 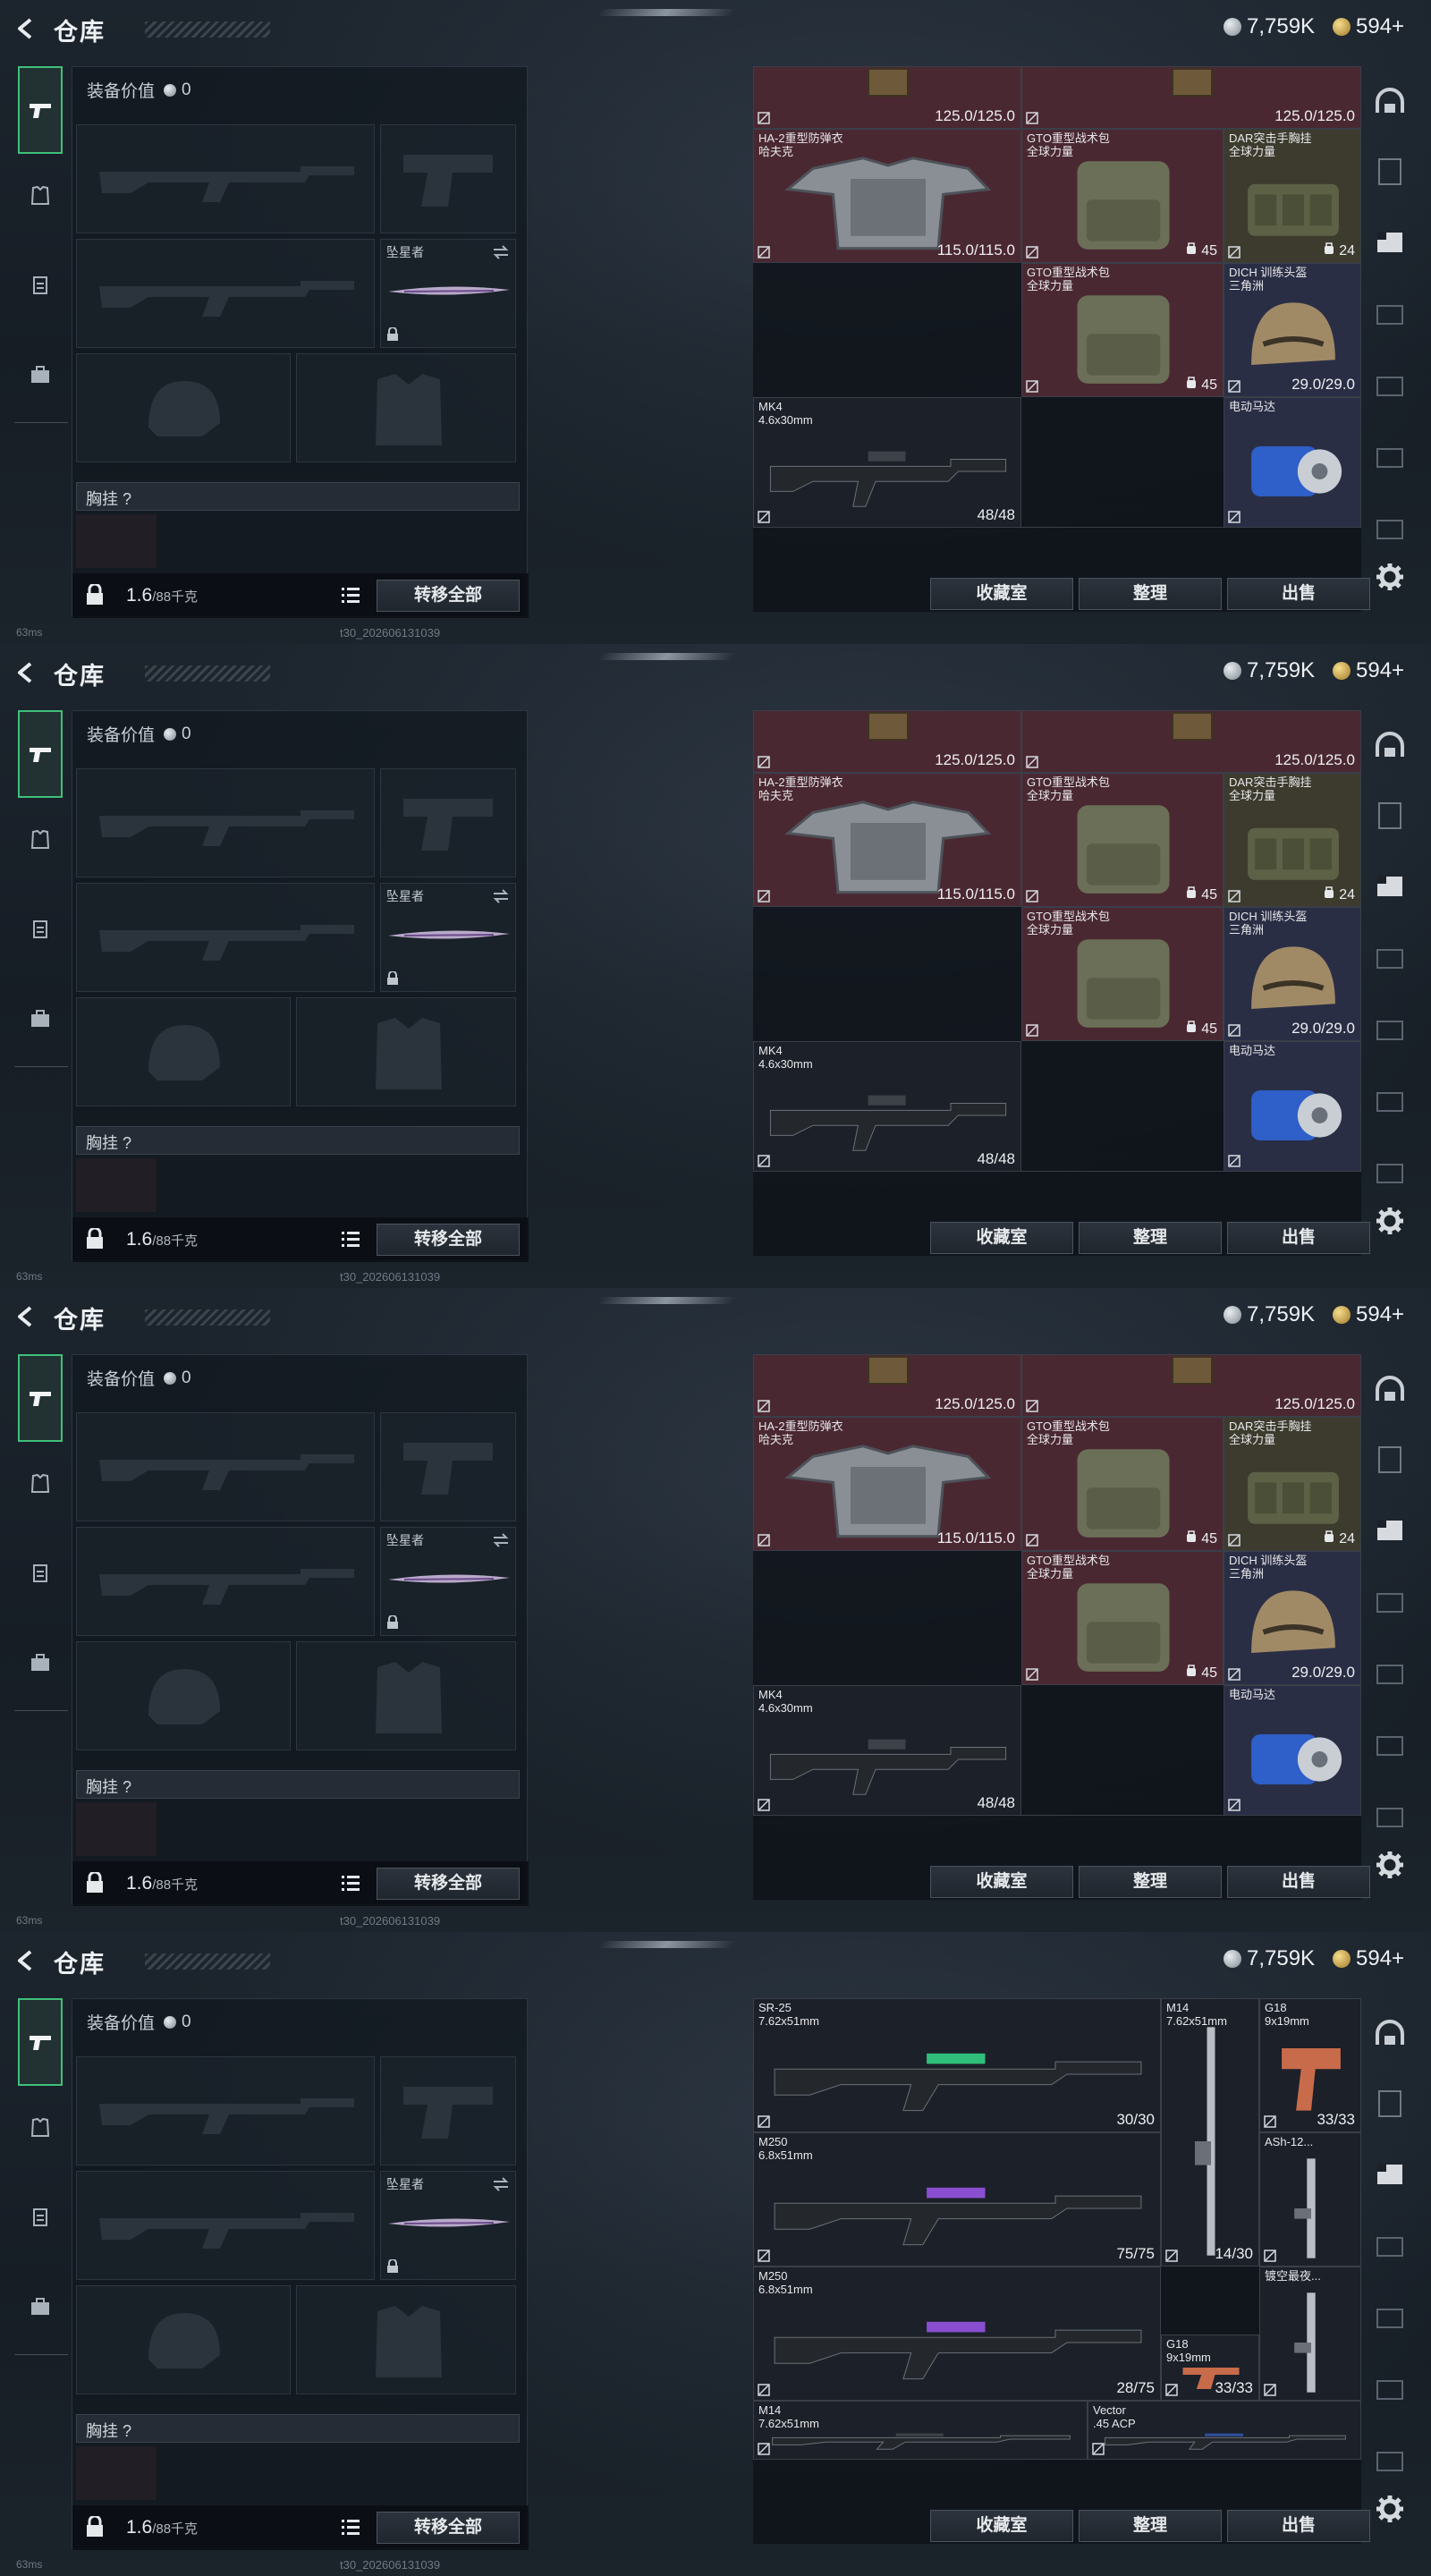 I want to click on storage-item: DAR突击手胸挂 全球力量 24, so click(x=1293, y=840).